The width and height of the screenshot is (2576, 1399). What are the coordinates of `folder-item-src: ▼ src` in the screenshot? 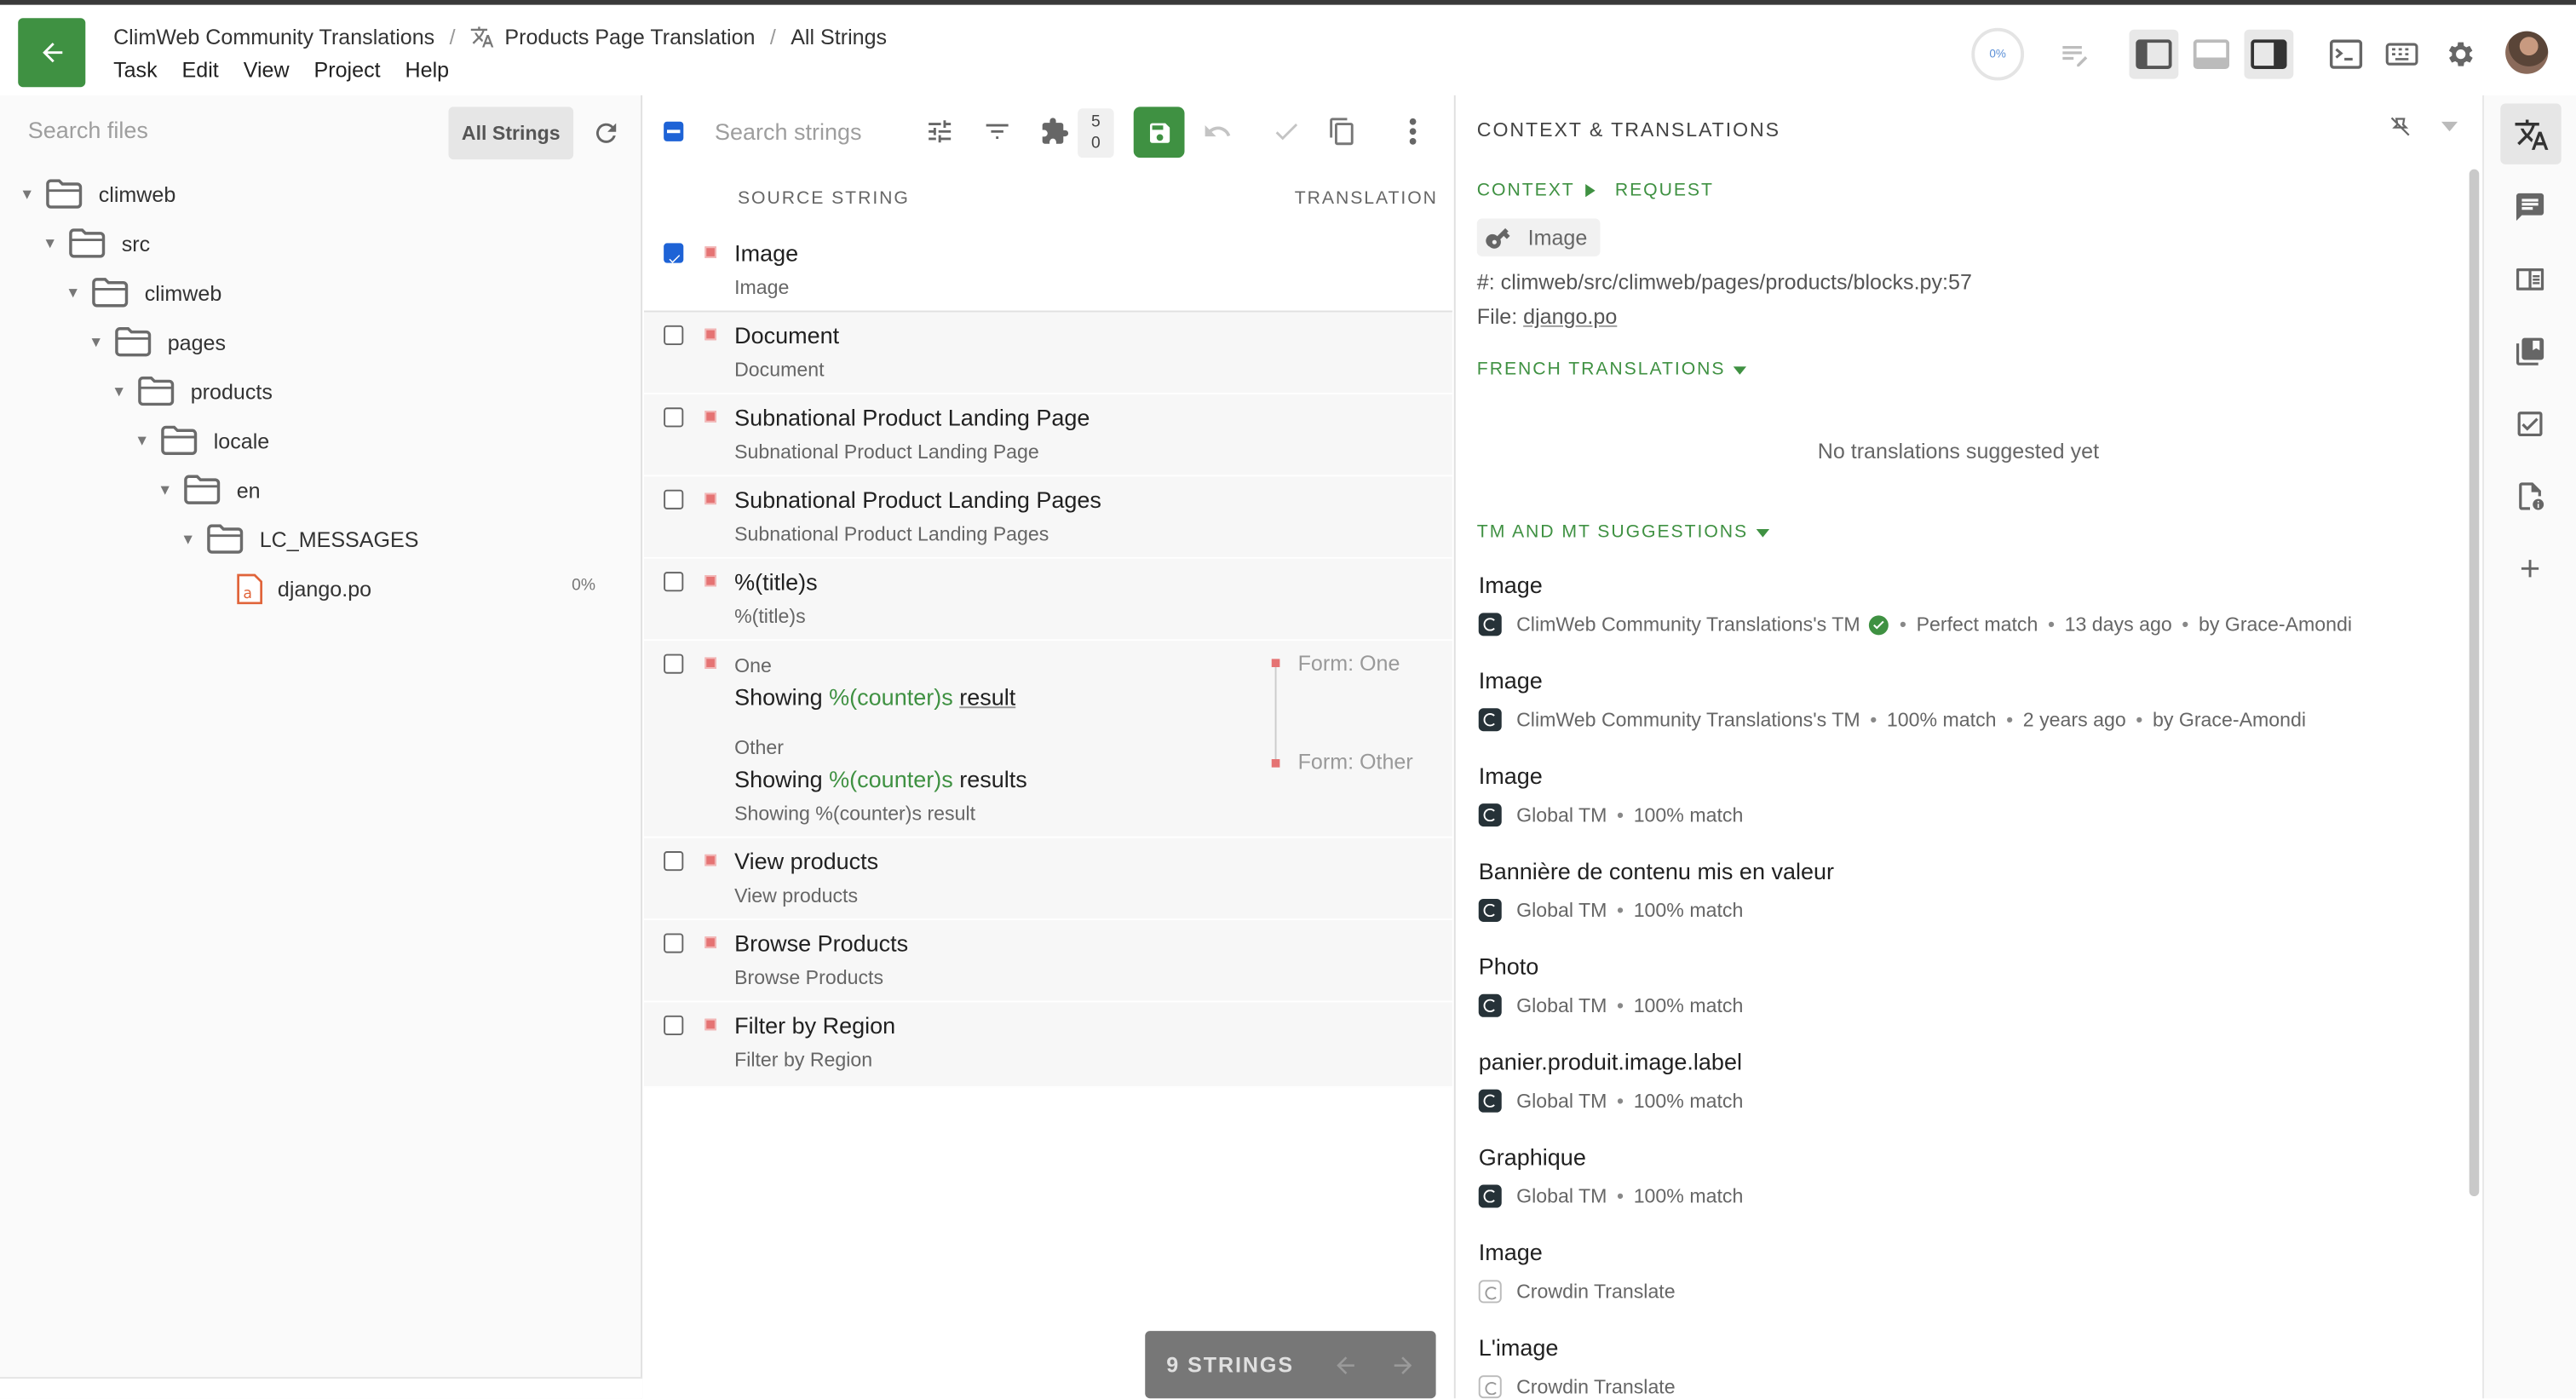 It's located at (97, 243).